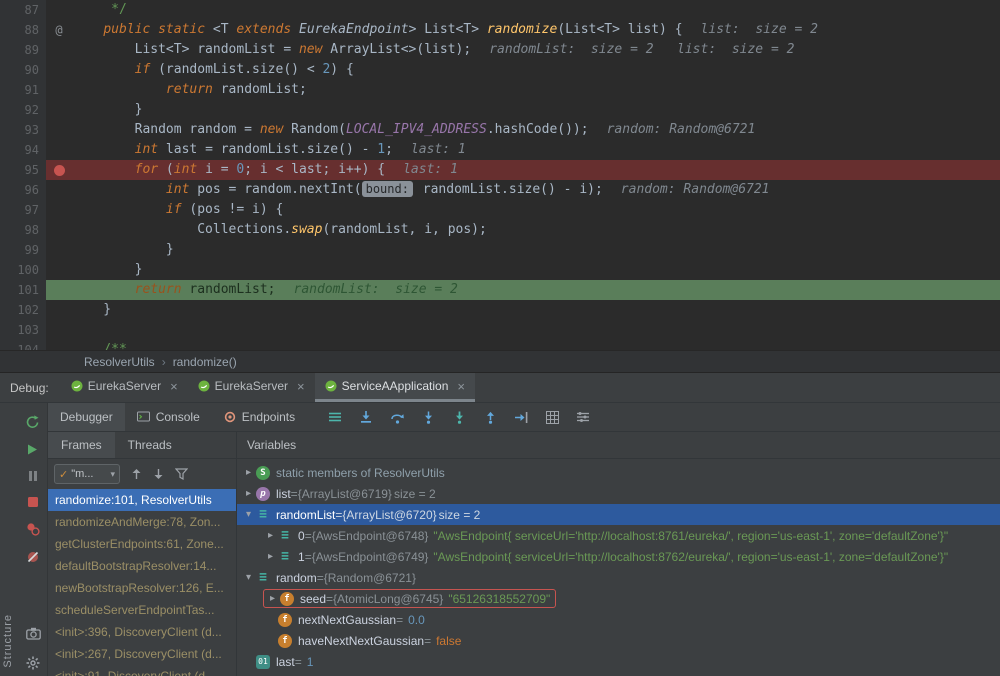  Describe the element at coordinates (263, 577) in the screenshot. I see `value-icon: ≡` at that location.